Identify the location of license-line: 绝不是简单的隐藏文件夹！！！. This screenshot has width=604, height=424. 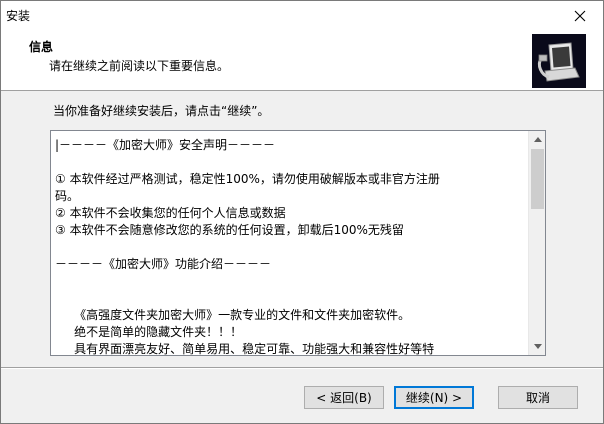
(149, 332).